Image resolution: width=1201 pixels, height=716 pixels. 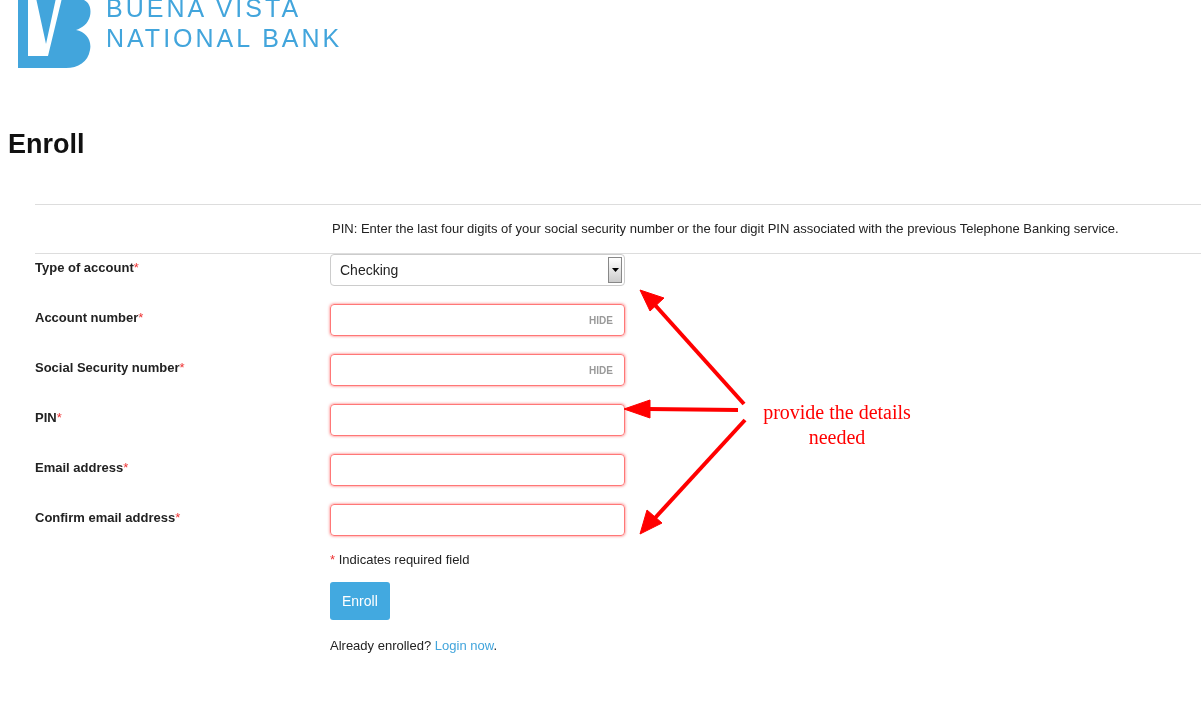 I want to click on period: ., so click(x=495, y=645).